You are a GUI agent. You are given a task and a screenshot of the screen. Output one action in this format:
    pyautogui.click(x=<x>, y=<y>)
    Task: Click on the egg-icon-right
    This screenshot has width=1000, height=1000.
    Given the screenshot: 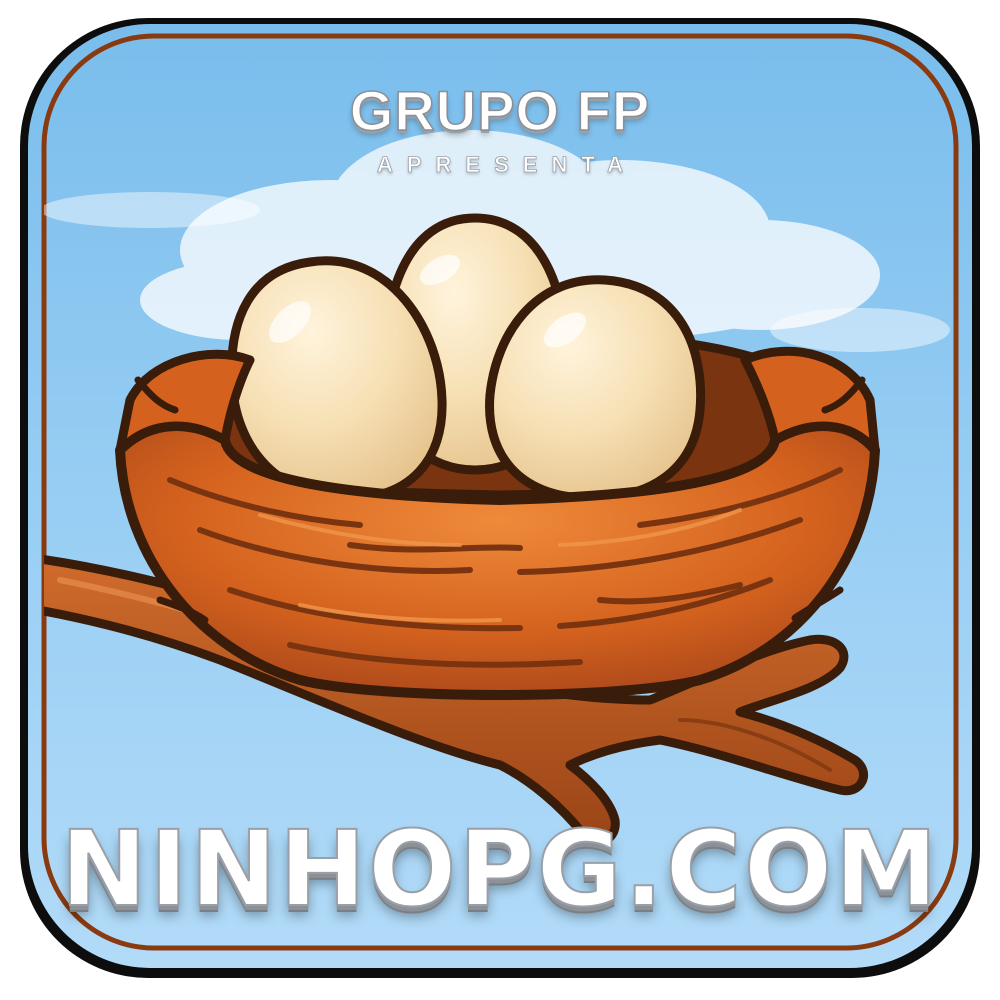 What is the action you would take?
    pyautogui.click(x=595, y=389)
    